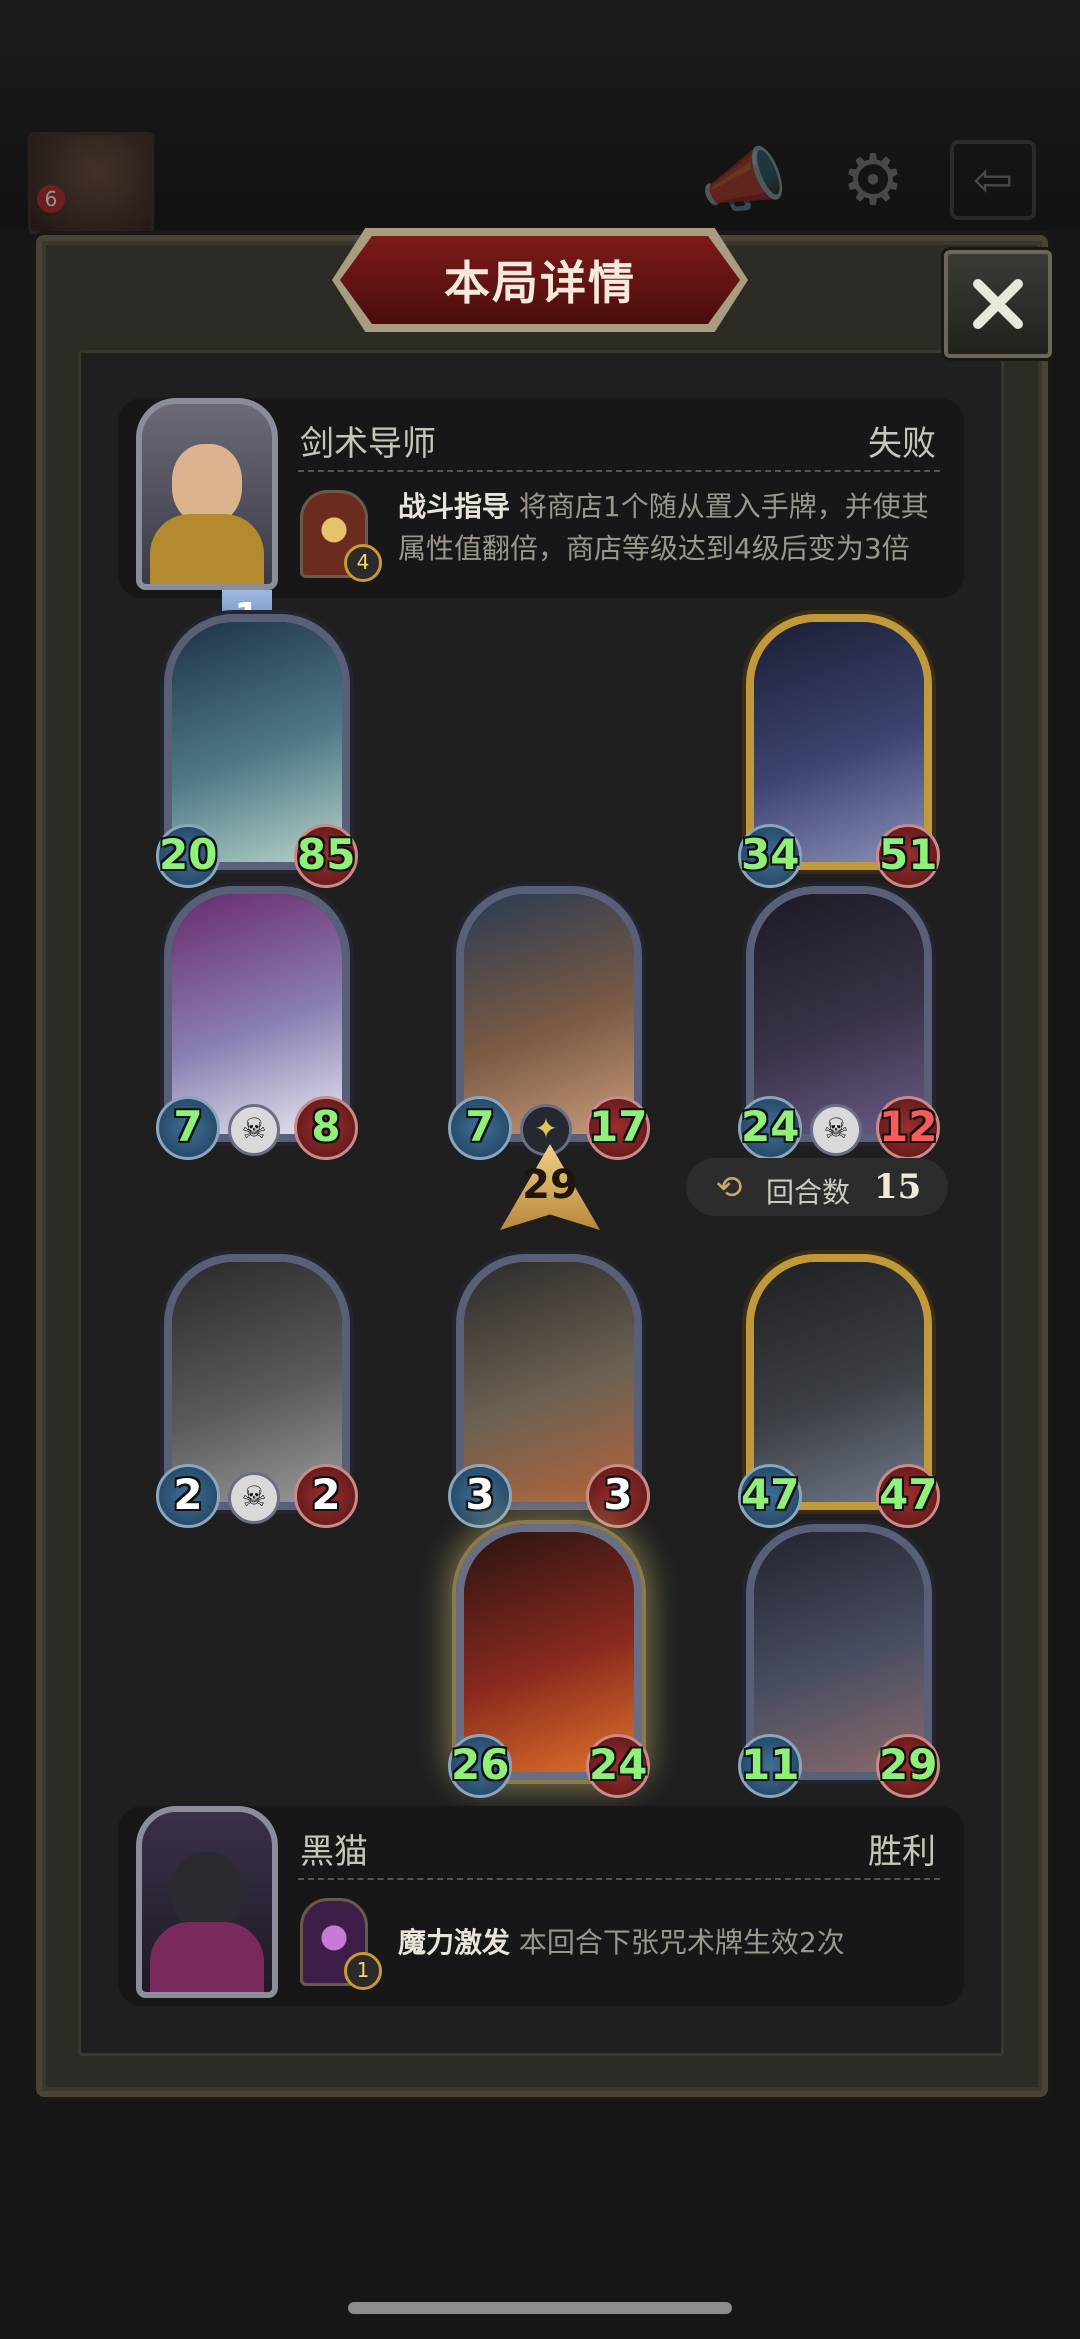 Image resolution: width=1080 pixels, height=2339 pixels. Describe the element at coordinates (454, 1942) in the screenshot. I see `skill-name: 魔力激发` at that location.